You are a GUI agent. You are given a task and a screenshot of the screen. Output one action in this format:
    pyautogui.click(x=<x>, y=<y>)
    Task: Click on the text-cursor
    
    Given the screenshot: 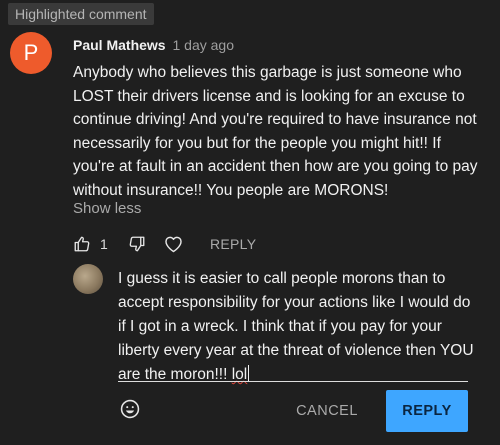 What is the action you would take?
    pyautogui.click(x=249, y=373)
    